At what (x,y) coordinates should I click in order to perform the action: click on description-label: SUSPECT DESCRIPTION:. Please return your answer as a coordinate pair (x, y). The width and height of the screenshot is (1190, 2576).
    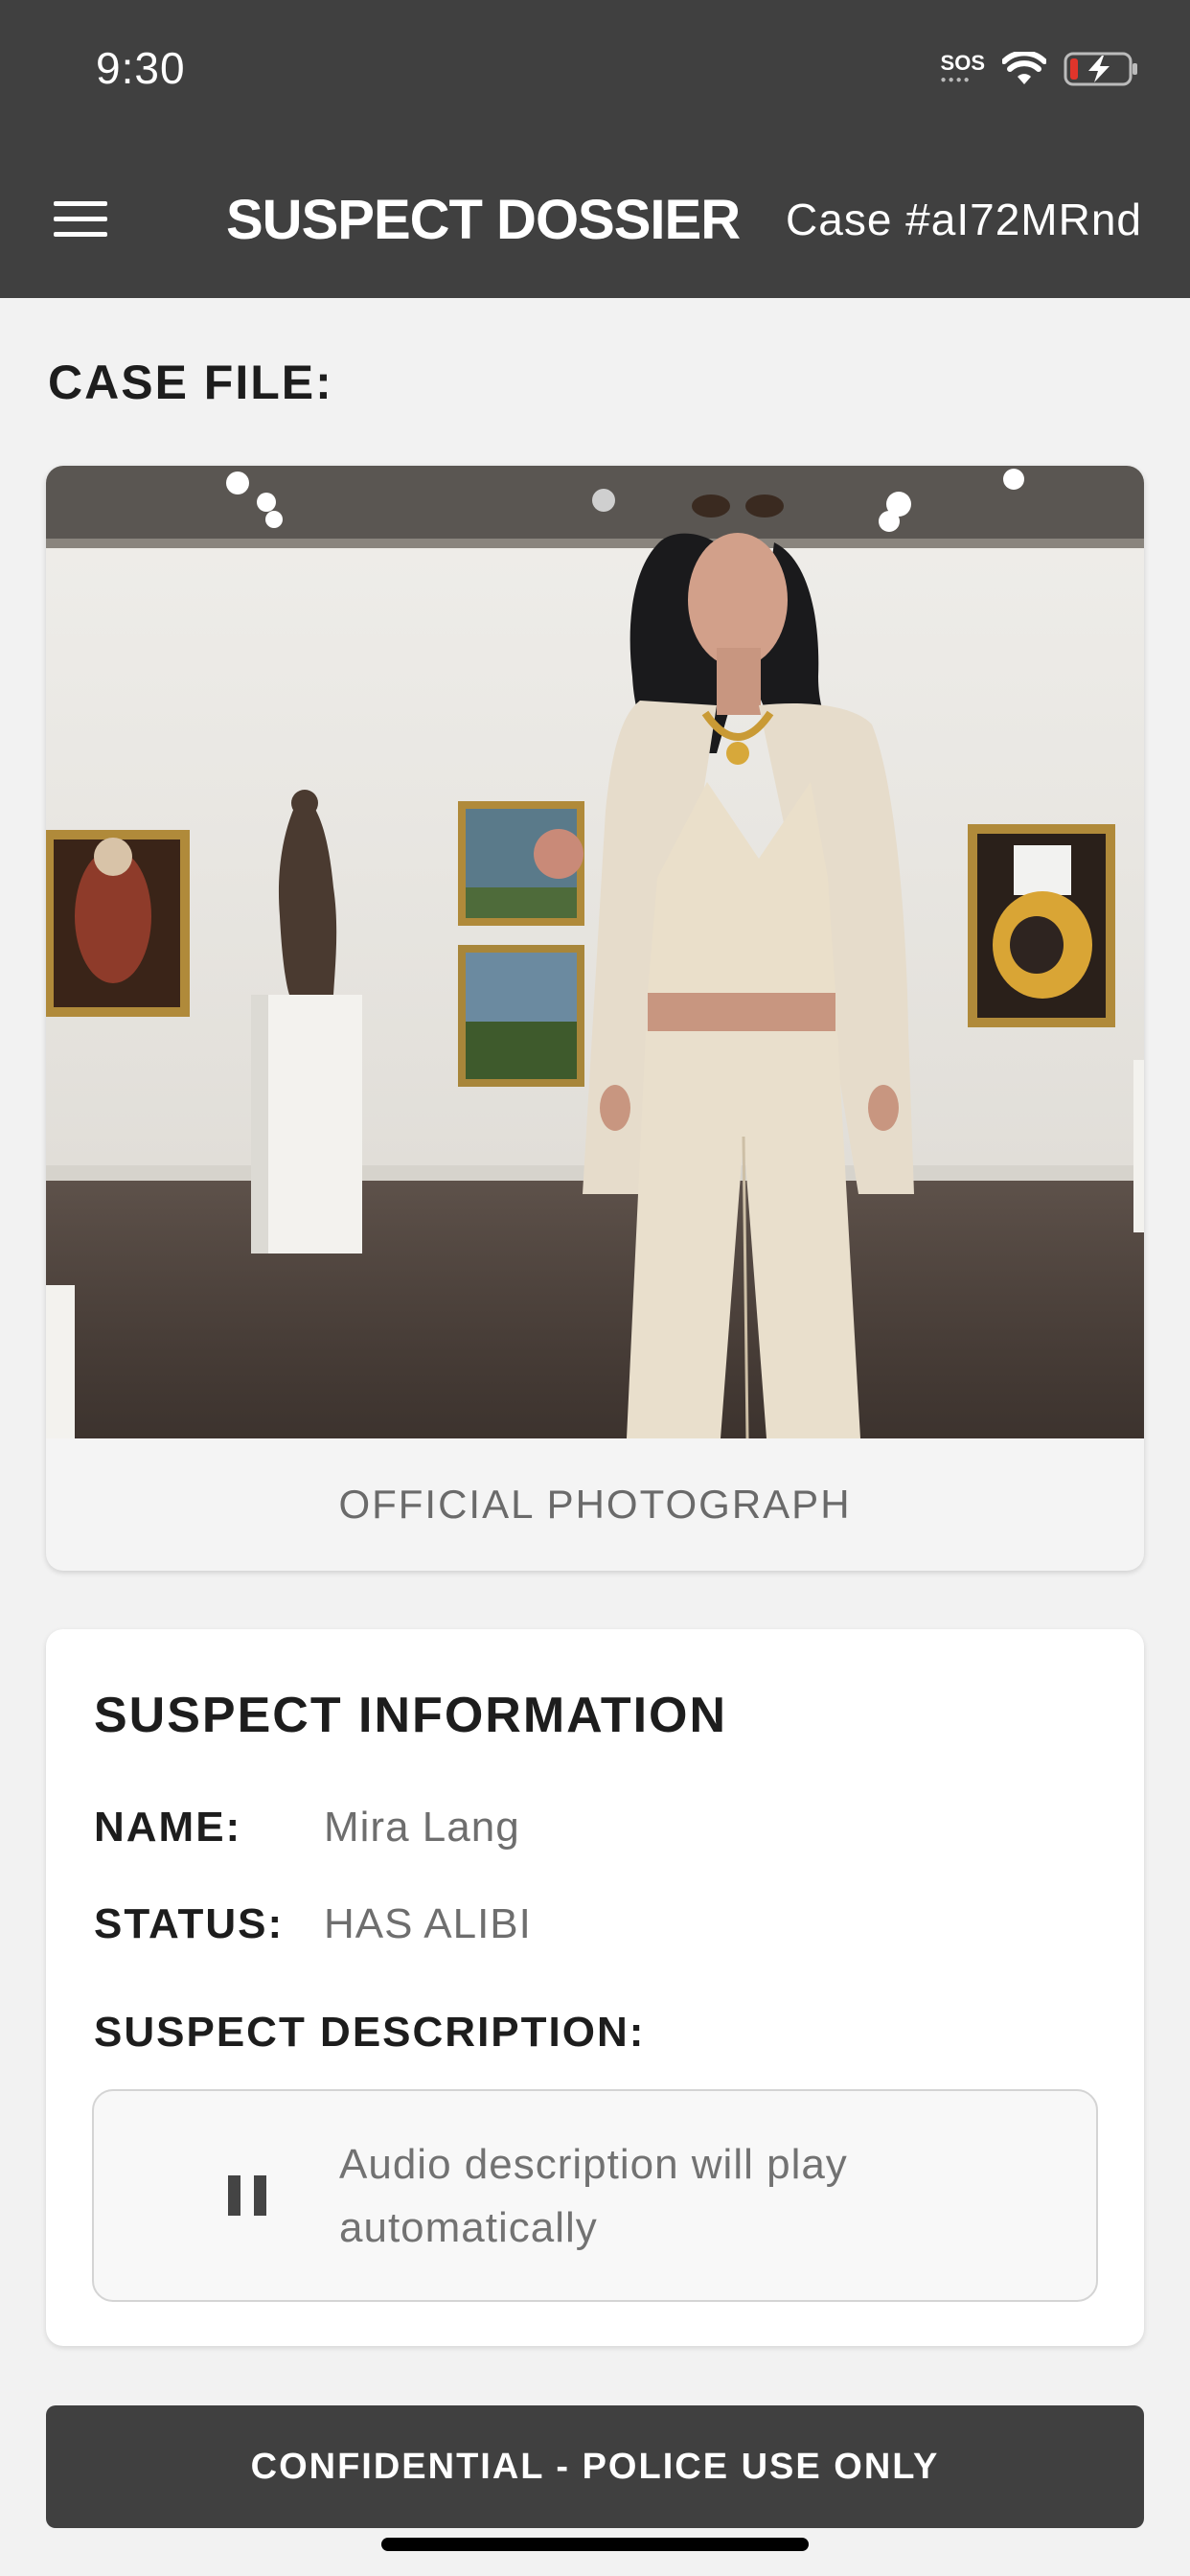
    Looking at the image, I should click on (370, 2032).